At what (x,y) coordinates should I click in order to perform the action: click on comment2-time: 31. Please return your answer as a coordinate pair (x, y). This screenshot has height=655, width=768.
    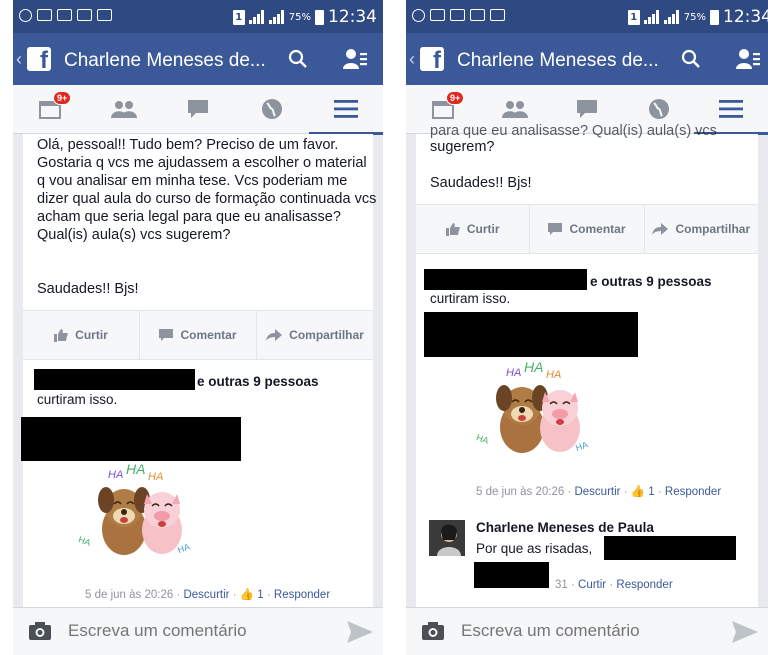
    Looking at the image, I should click on (561, 585).